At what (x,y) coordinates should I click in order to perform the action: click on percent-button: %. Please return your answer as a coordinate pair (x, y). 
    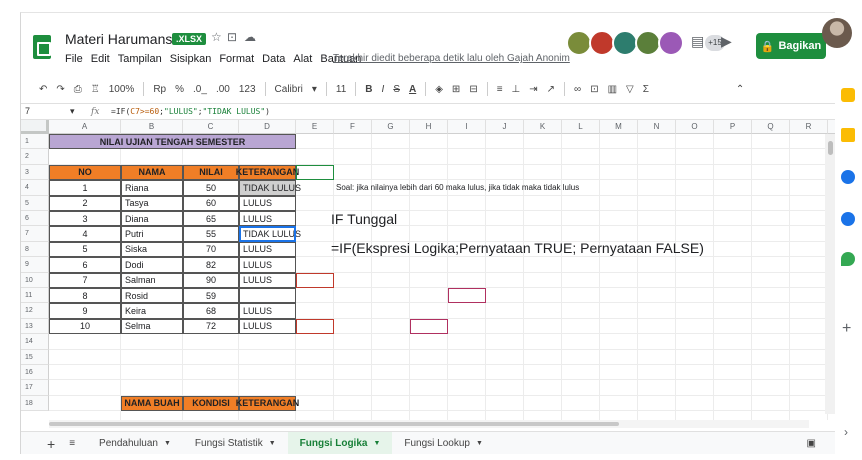
    Looking at the image, I should click on (179, 89).